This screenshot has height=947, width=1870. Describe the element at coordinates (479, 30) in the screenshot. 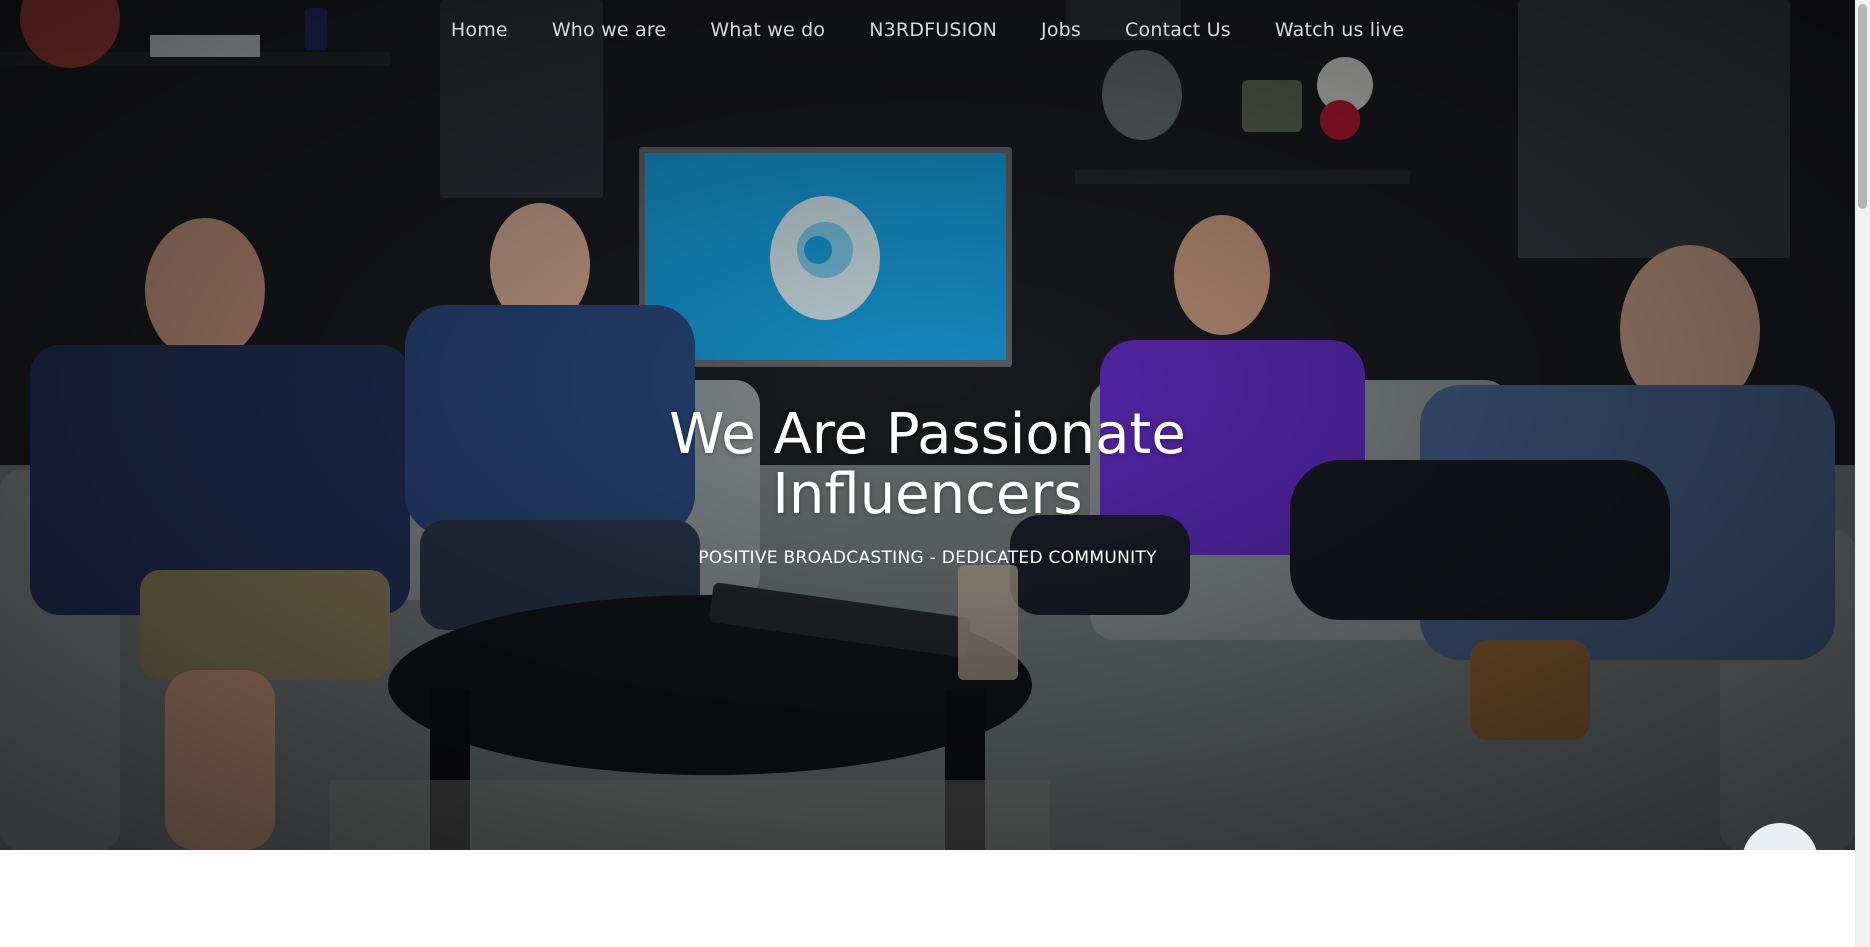

I see `nav-home-link: Home` at that location.